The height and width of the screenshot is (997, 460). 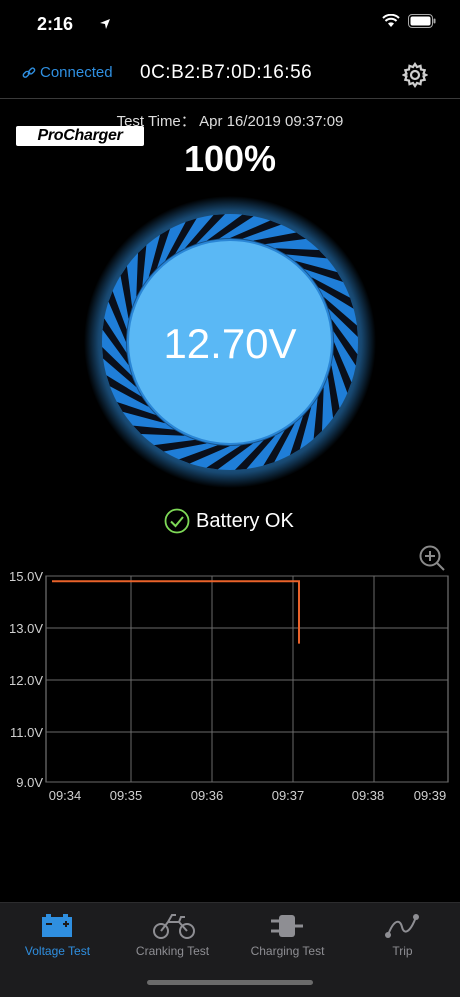 I want to click on y-tick-label: 15.0V, so click(x=26, y=576).